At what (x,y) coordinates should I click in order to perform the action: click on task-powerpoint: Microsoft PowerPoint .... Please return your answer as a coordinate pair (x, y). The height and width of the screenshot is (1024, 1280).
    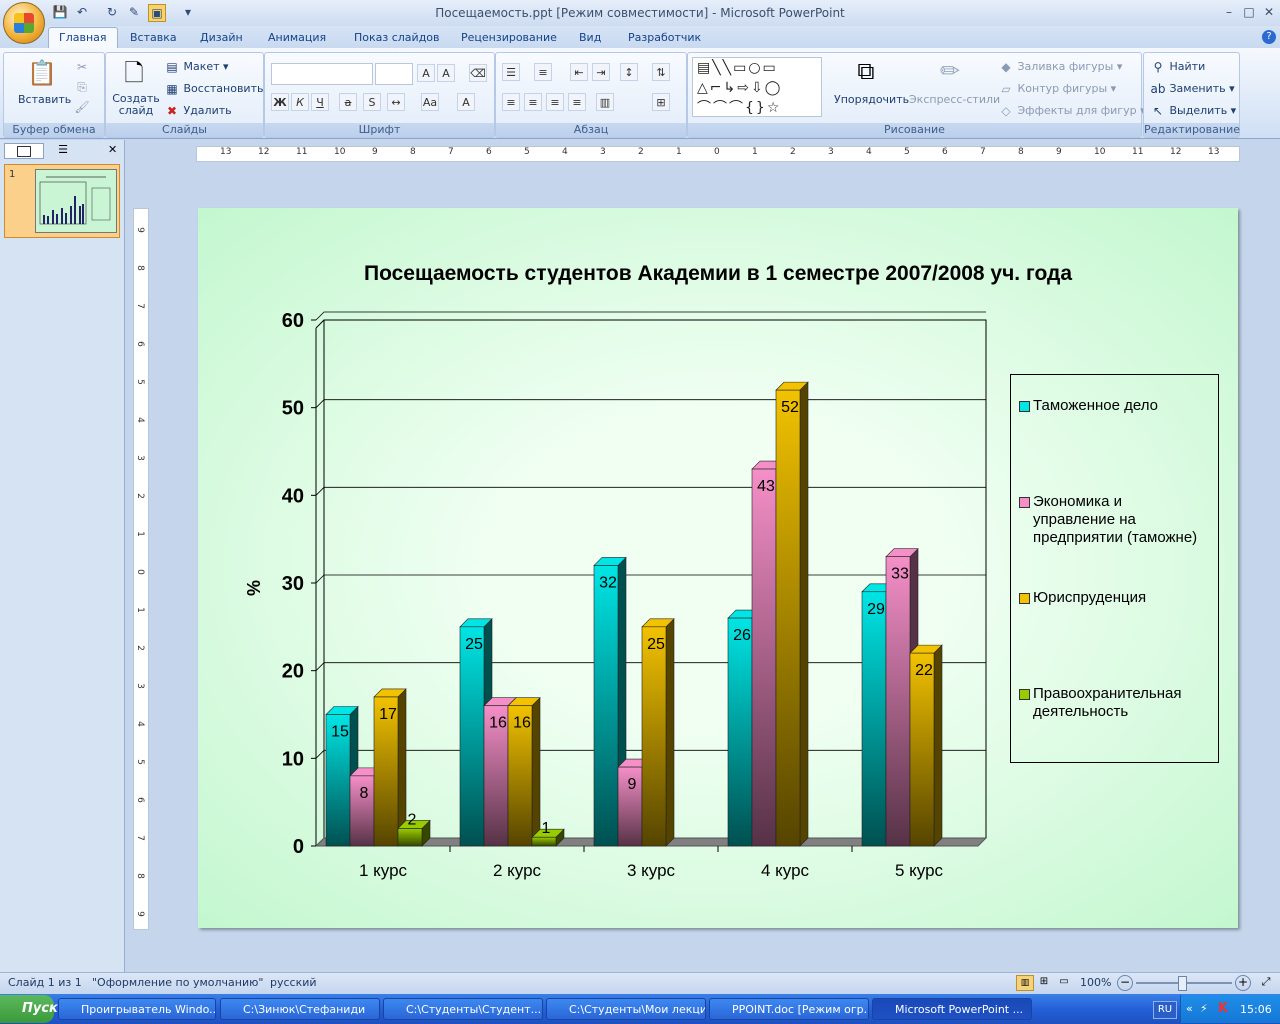
    Looking at the image, I should click on (952, 1009).